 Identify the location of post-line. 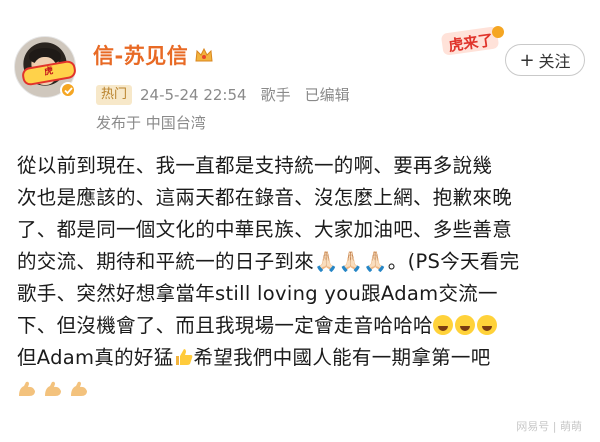
(302, 390).